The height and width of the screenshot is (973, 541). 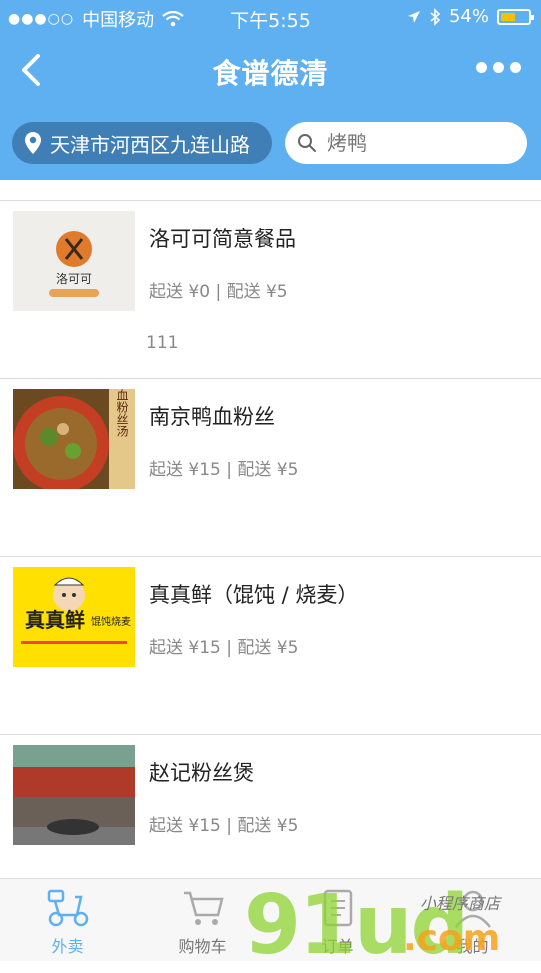 What do you see at coordinates (162, 343) in the screenshot?
I see `restaurant-note: 111` at bounding box center [162, 343].